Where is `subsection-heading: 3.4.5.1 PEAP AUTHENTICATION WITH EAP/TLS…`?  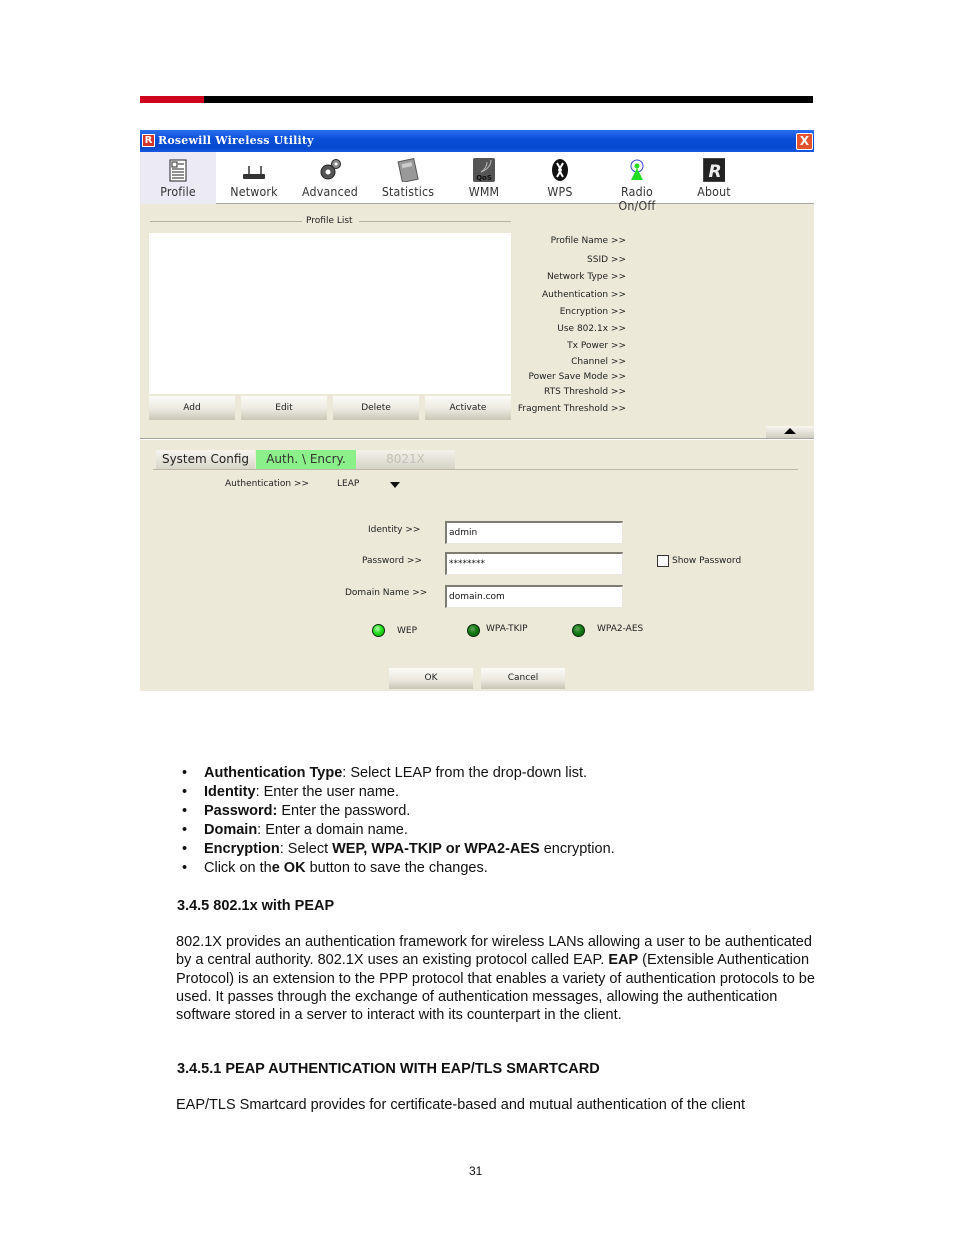 subsection-heading: 3.4.5.1 PEAP AUTHENTICATION WITH EAP/TLS… is located at coordinates (388, 1069).